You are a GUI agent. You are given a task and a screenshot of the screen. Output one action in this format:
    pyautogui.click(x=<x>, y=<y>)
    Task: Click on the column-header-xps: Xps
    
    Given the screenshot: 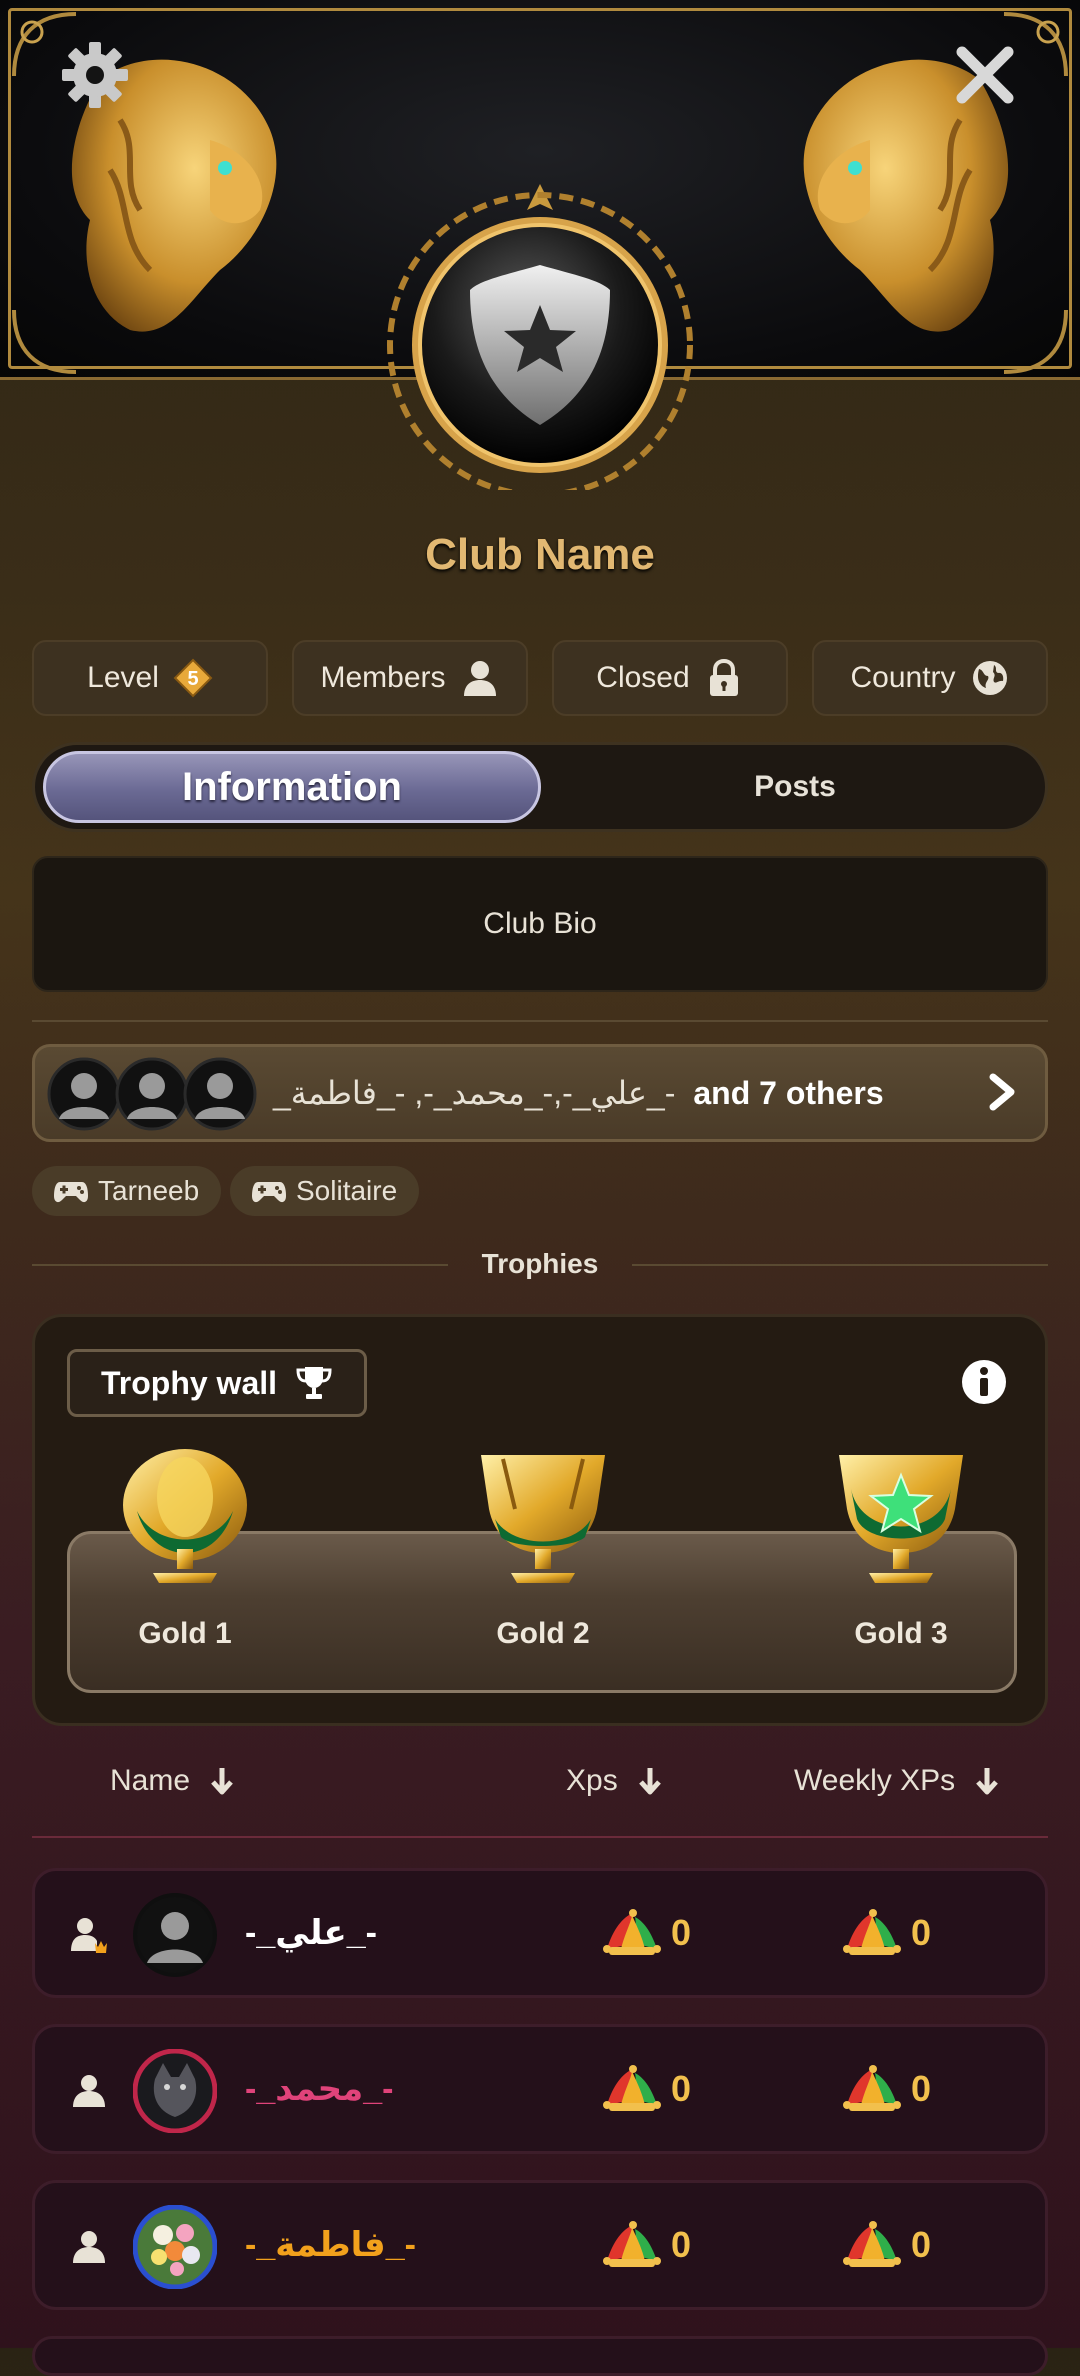 What is the action you would take?
    pyautogui.click(x=614, y=1781)
    